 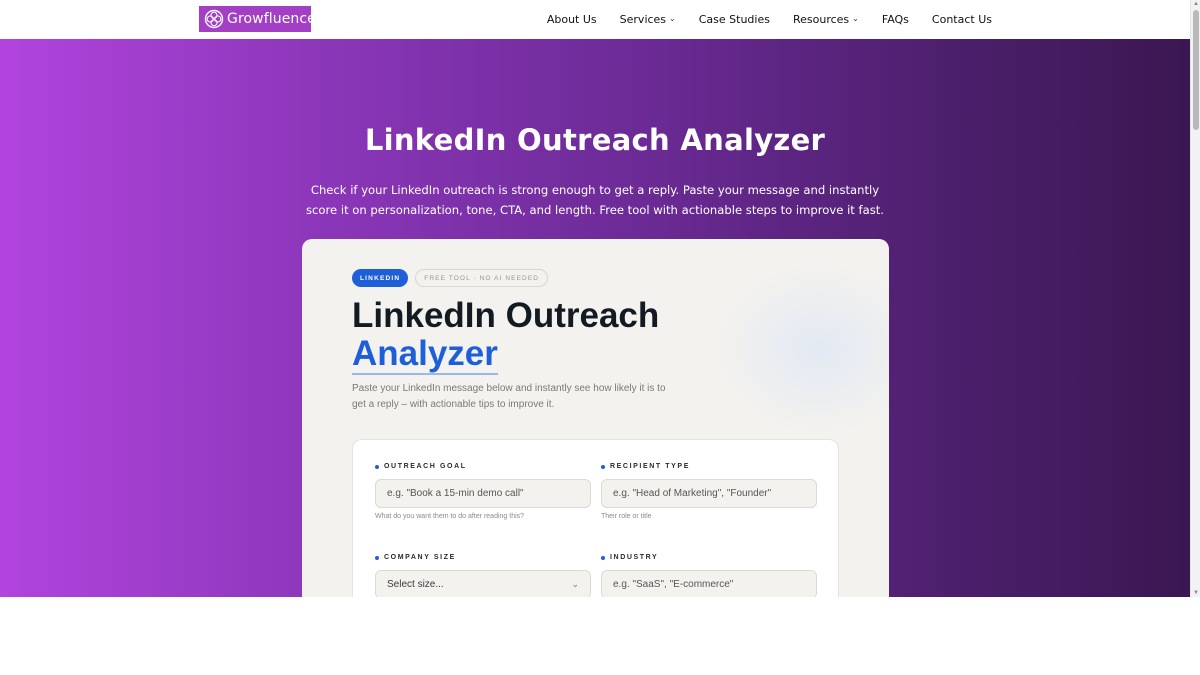 I want to click on field-hint: Their role or title, so click(x=626, y=516).